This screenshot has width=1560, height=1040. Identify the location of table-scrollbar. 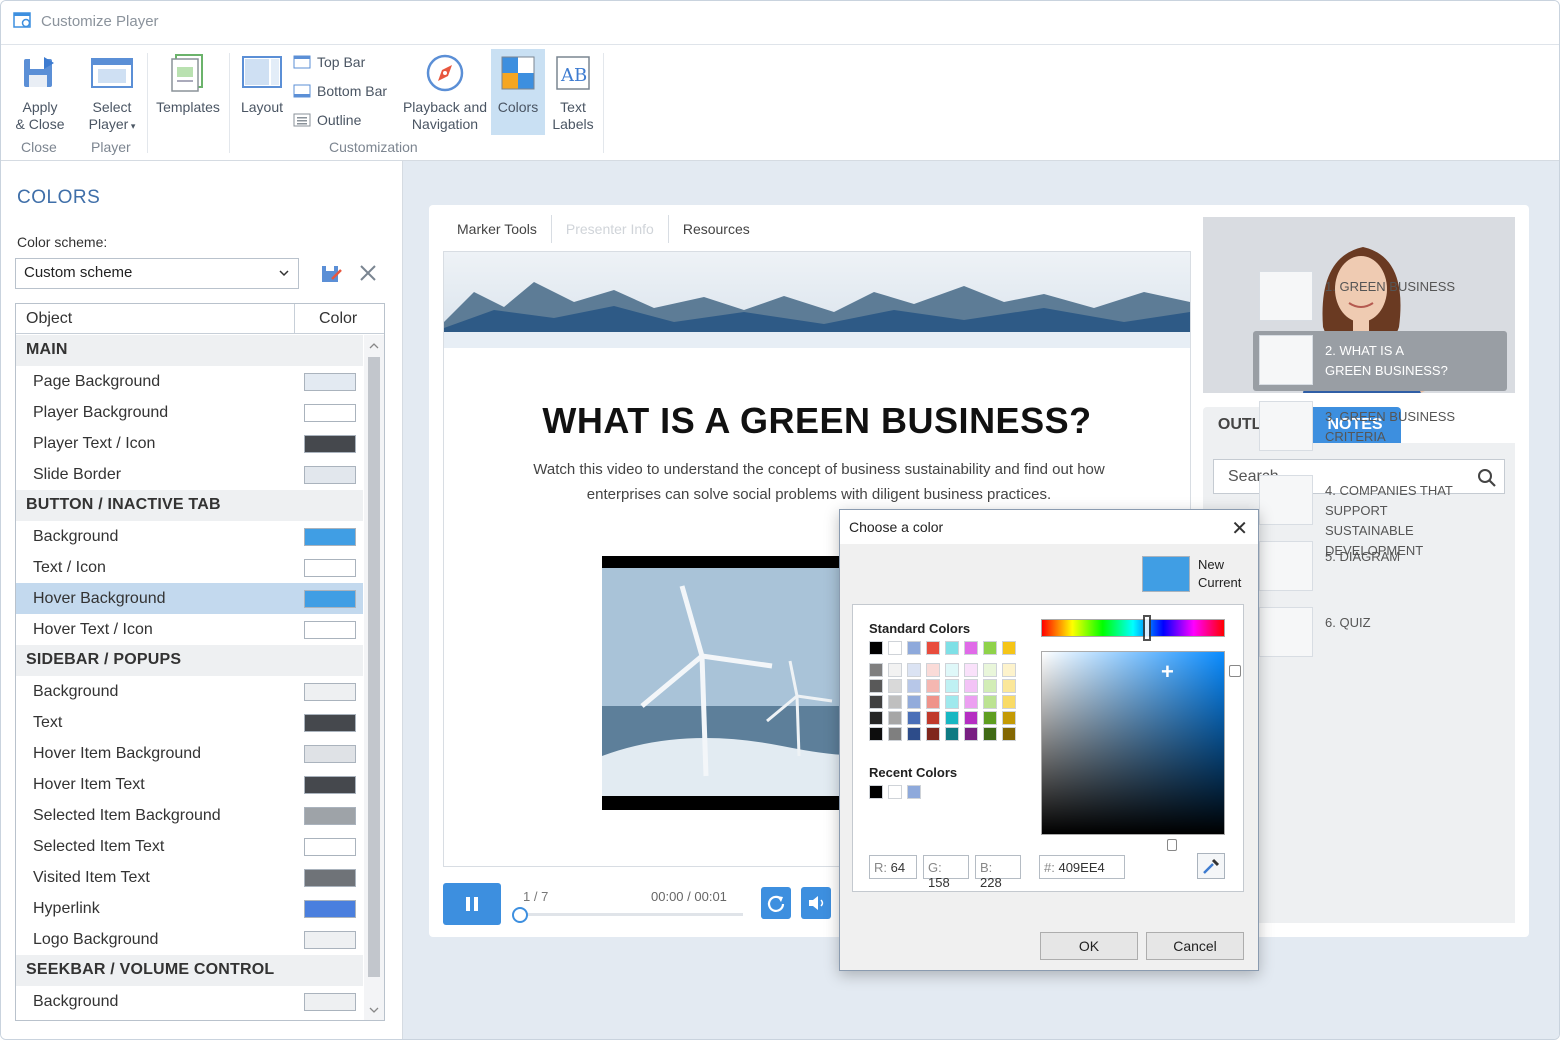
(374, 677).